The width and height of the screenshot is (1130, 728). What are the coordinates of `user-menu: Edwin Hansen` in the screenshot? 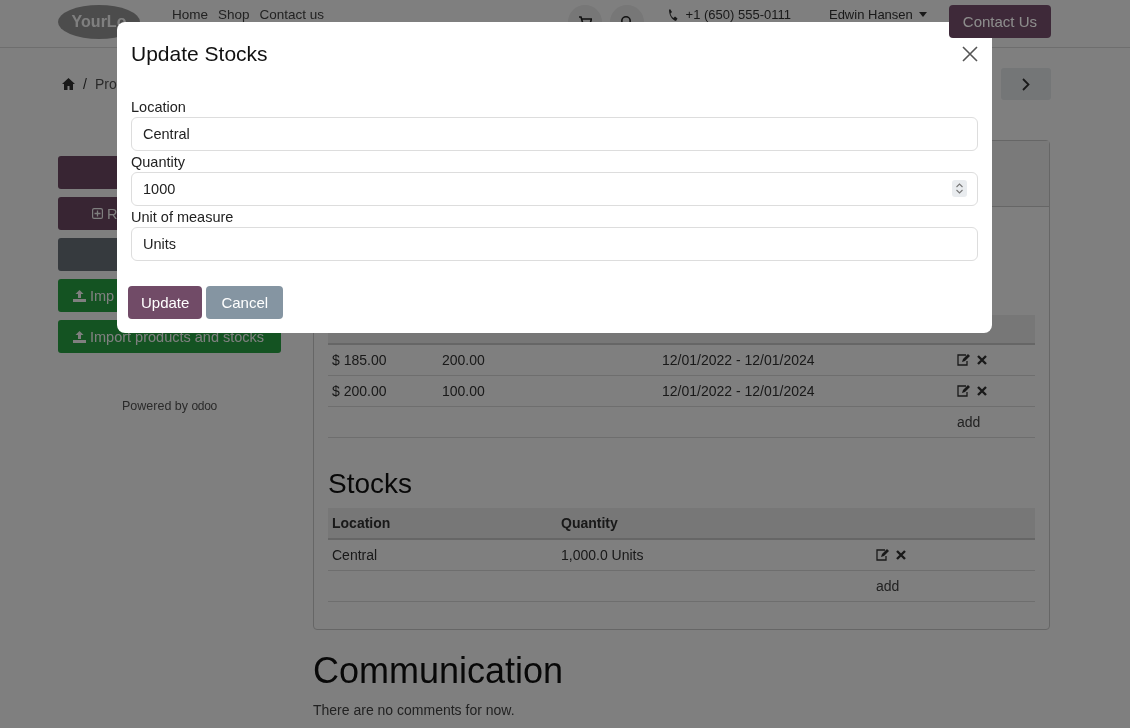 It's located at (877, 14).